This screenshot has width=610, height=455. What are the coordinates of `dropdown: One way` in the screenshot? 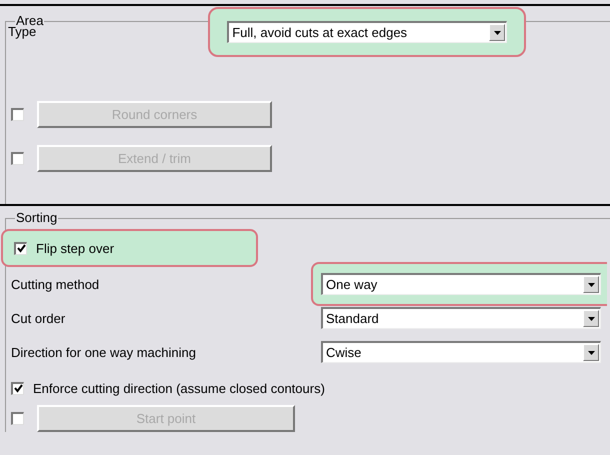 It's located at (461, 284).